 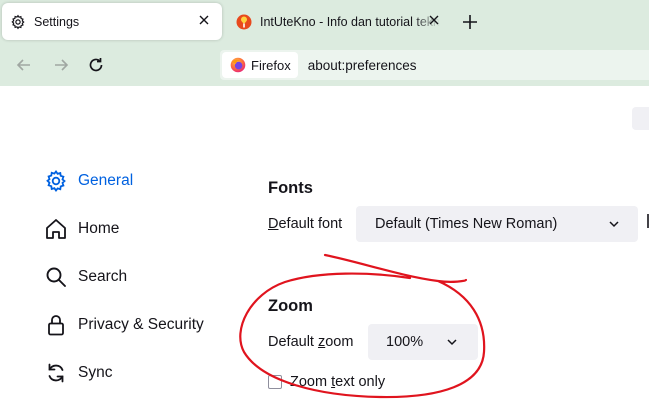 I want to click on url-text: about:preferences, so click(x=362, y=65).